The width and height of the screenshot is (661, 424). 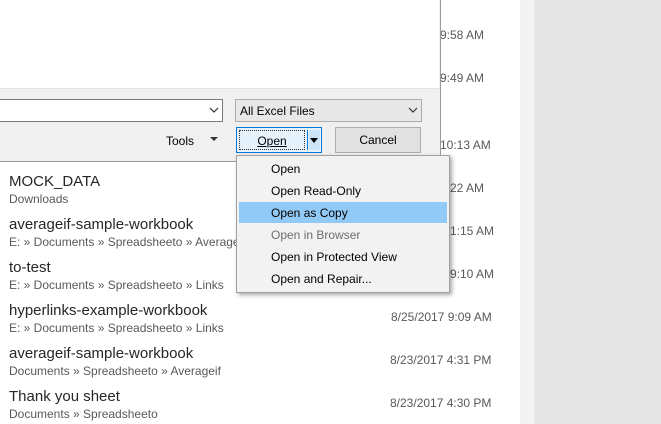 What do you see at coordinates (286, 169) in the screenshot?
I see `menu-item-label: Open` at bounding box center [286, 169].